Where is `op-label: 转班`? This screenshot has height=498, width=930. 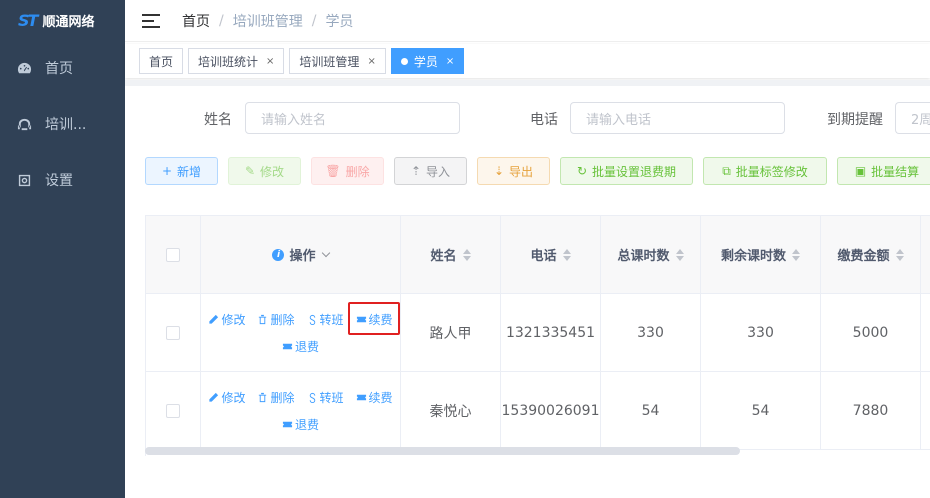 op-label: 转班 is located at coordinates (331, 397).